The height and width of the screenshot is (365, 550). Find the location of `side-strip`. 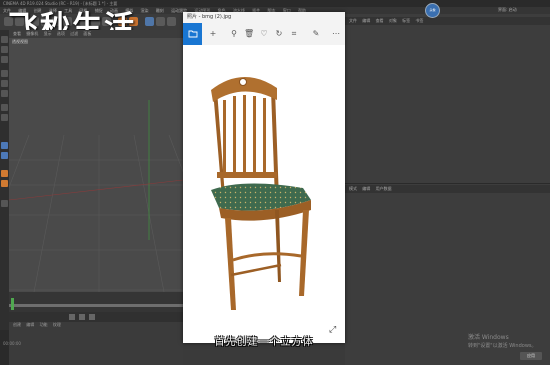

side-strip is located at coordinates (4, 347).